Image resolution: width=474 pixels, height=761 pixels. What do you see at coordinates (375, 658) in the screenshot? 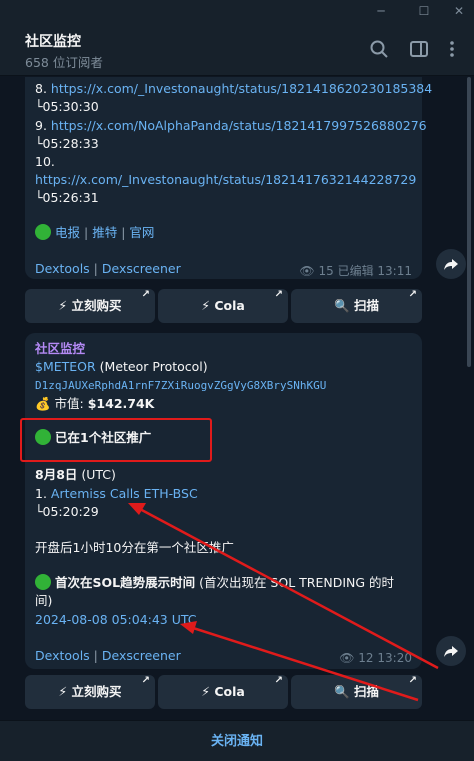
I see `message-meta: 👁 12 13:20` at bounding box center [375, 658].